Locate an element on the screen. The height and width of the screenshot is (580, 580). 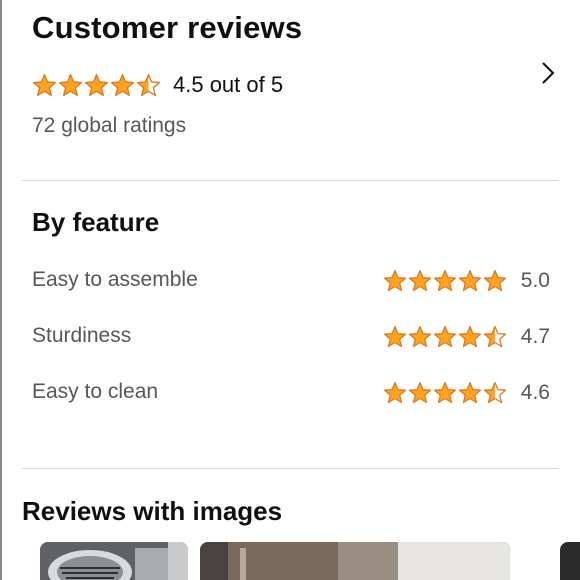
feature-label: Easy to clean is located at coordinates (95, 391).